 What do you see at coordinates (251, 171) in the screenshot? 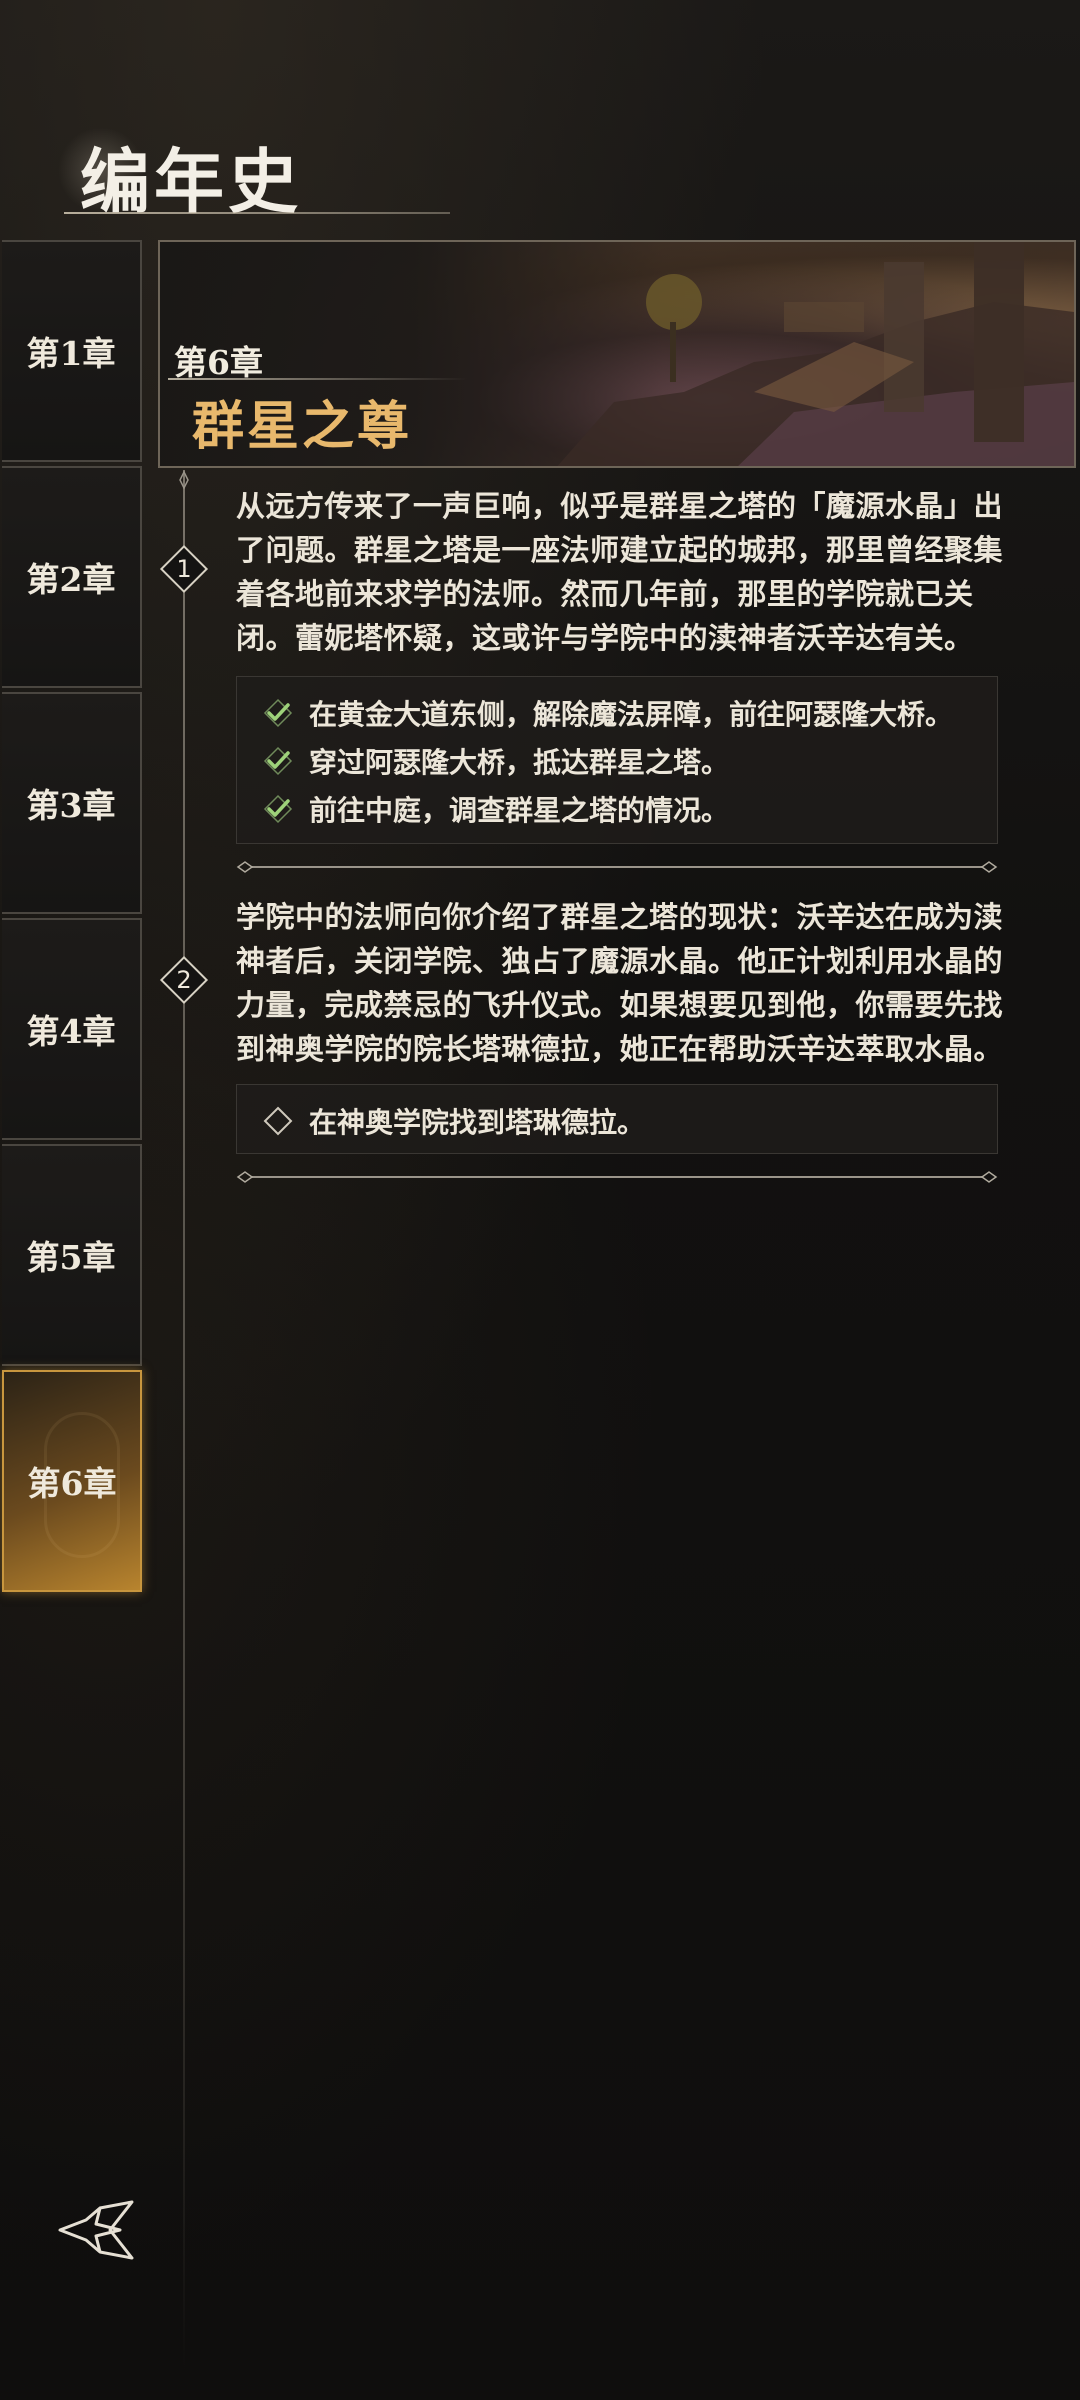
I see `page-header: 编年史` at bounding box center [251, 171].